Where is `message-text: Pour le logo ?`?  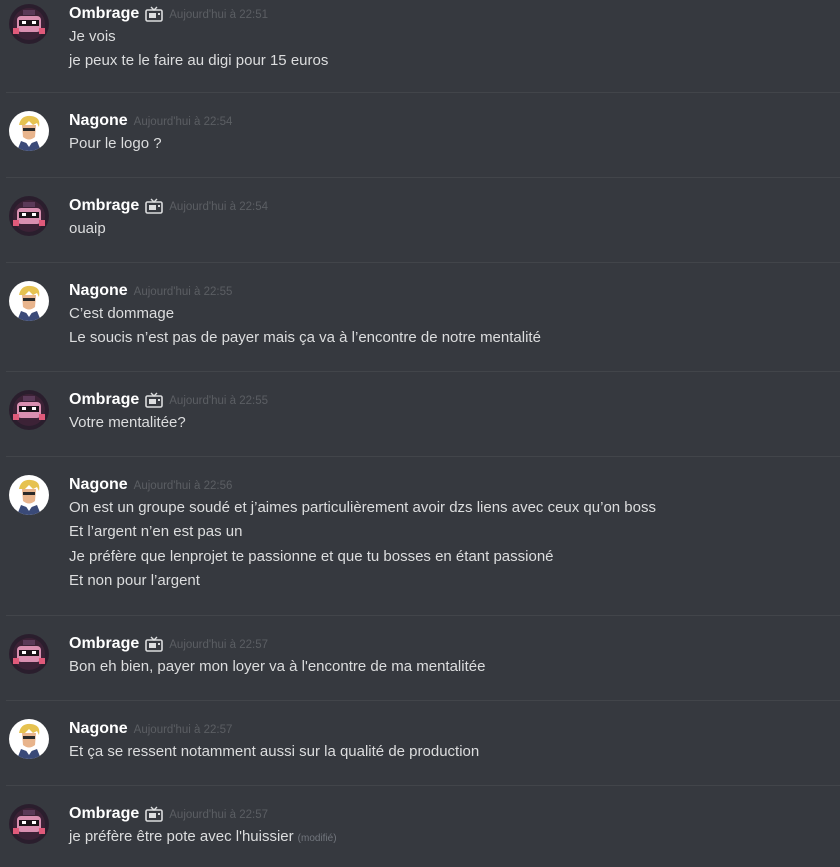 message-text: Pour le logo ? is located at coordinates (115, 143).